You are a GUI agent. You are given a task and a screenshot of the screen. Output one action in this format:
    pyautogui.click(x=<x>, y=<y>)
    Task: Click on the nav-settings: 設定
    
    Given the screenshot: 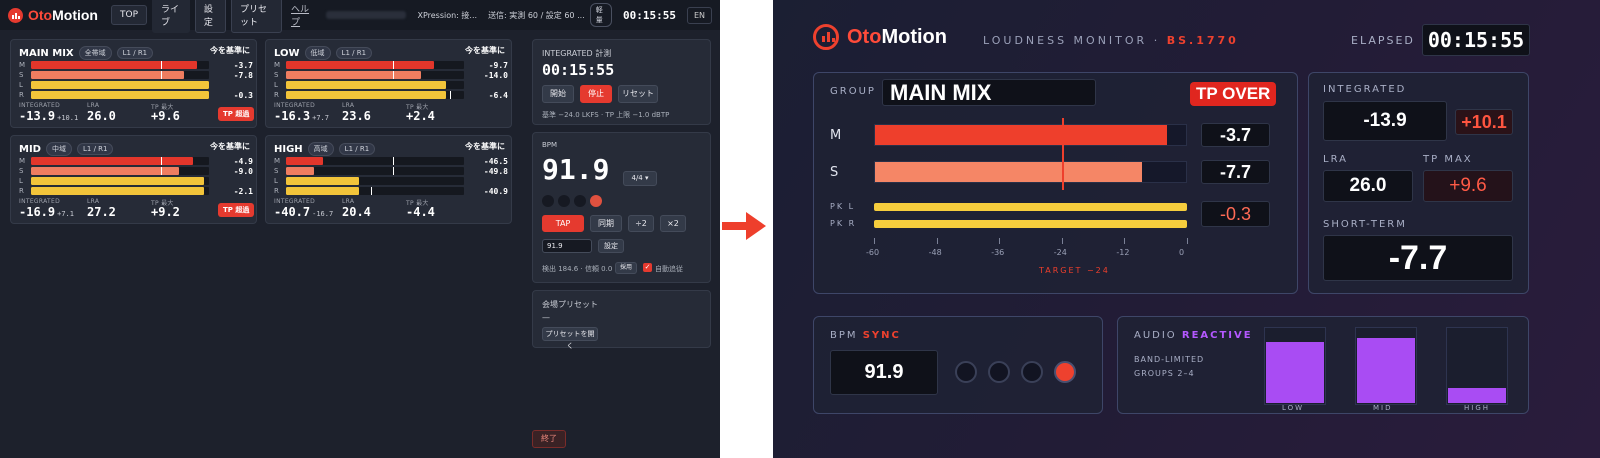 What is the action you would take?
    pyautogui.click(x=210, y=16)
    